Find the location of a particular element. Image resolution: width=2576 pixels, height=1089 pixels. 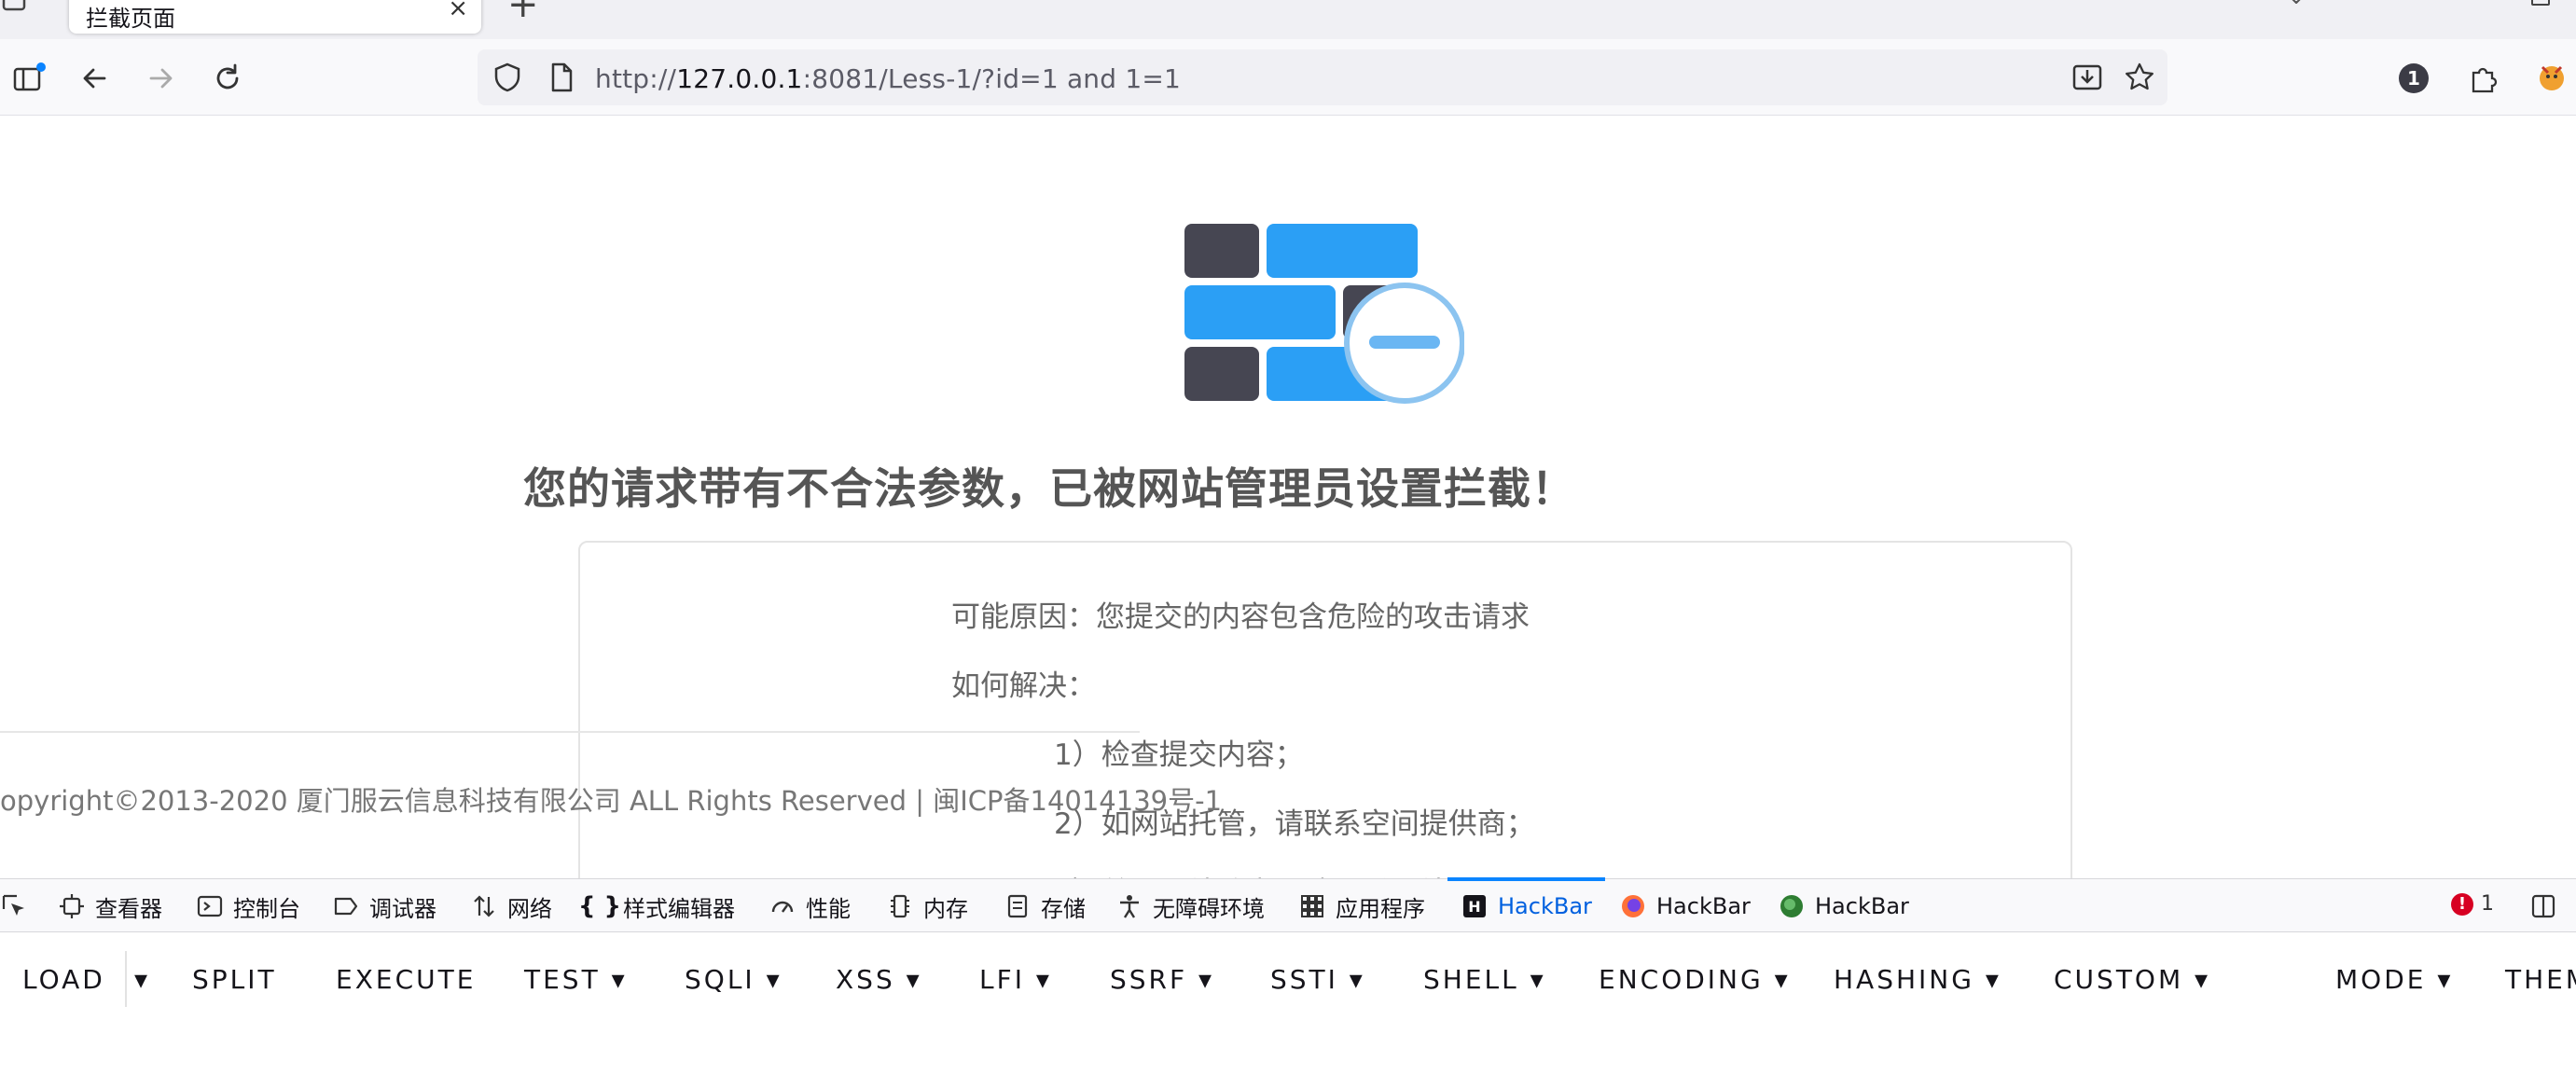

download-icon is located at coordinates (2087, 78).